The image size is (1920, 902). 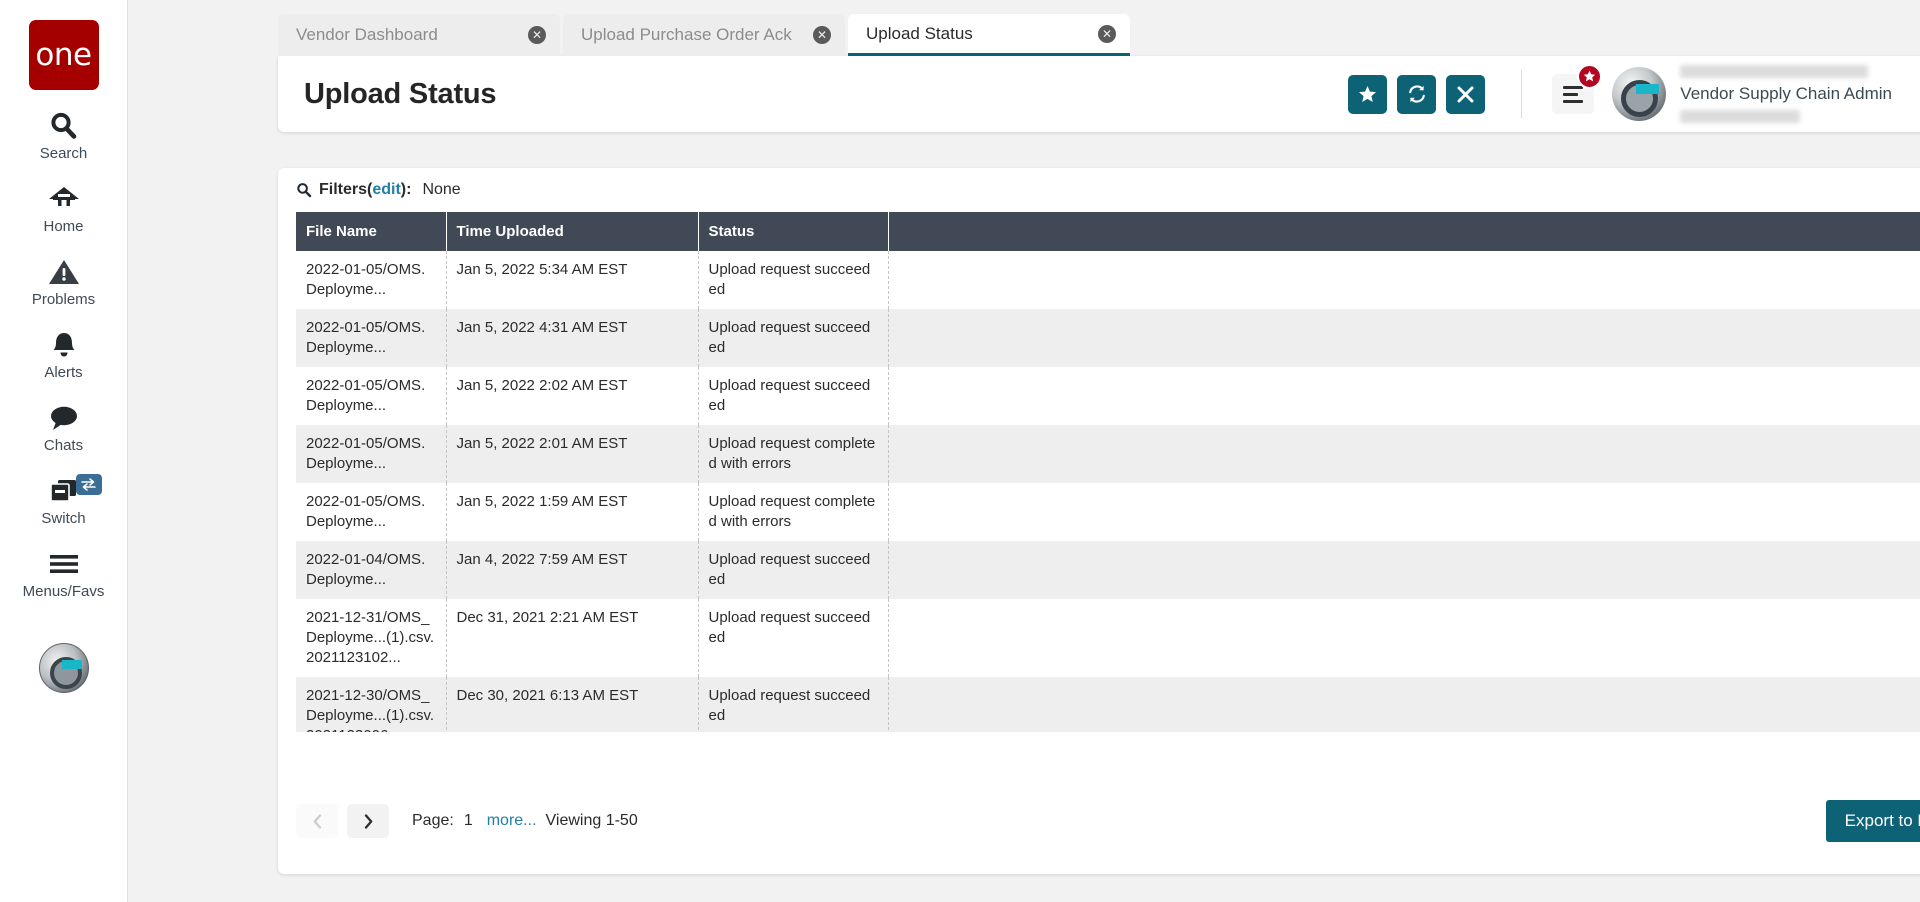 I want to click on sidebar-item-problems: Problems, so click(x=64, y=282).